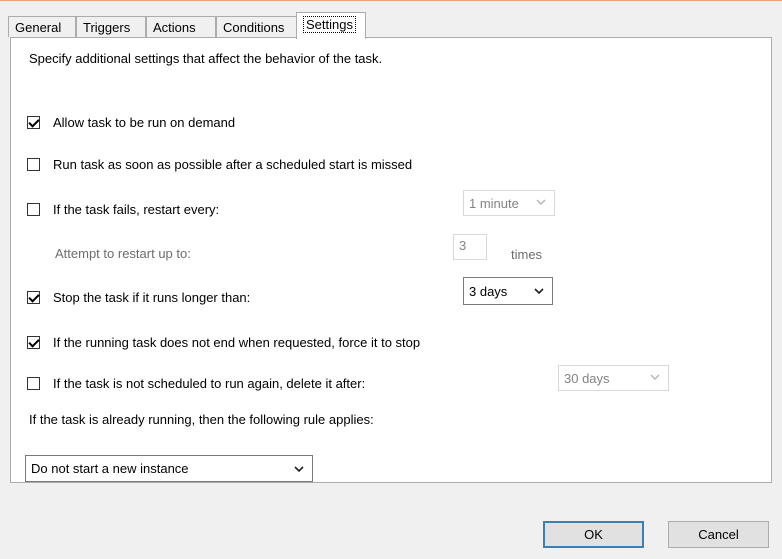 This screenshot has width=782, height=559. Describe the element at coordinates (107, 27) in the screenshot. I see `tab-label: Triggers` at that location.